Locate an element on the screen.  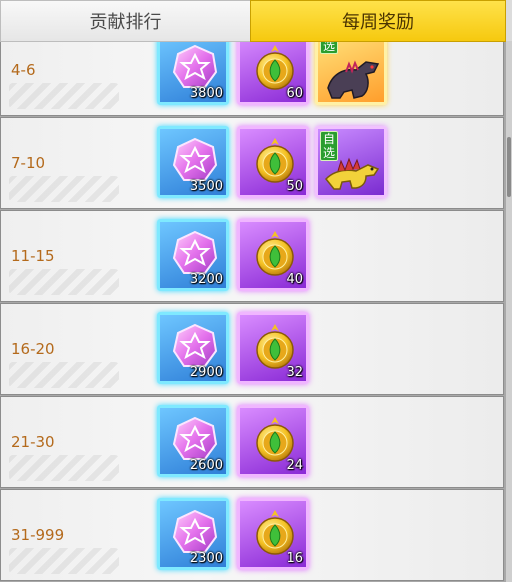
coin-quantity: 50 is located at coordinates (294, 186).